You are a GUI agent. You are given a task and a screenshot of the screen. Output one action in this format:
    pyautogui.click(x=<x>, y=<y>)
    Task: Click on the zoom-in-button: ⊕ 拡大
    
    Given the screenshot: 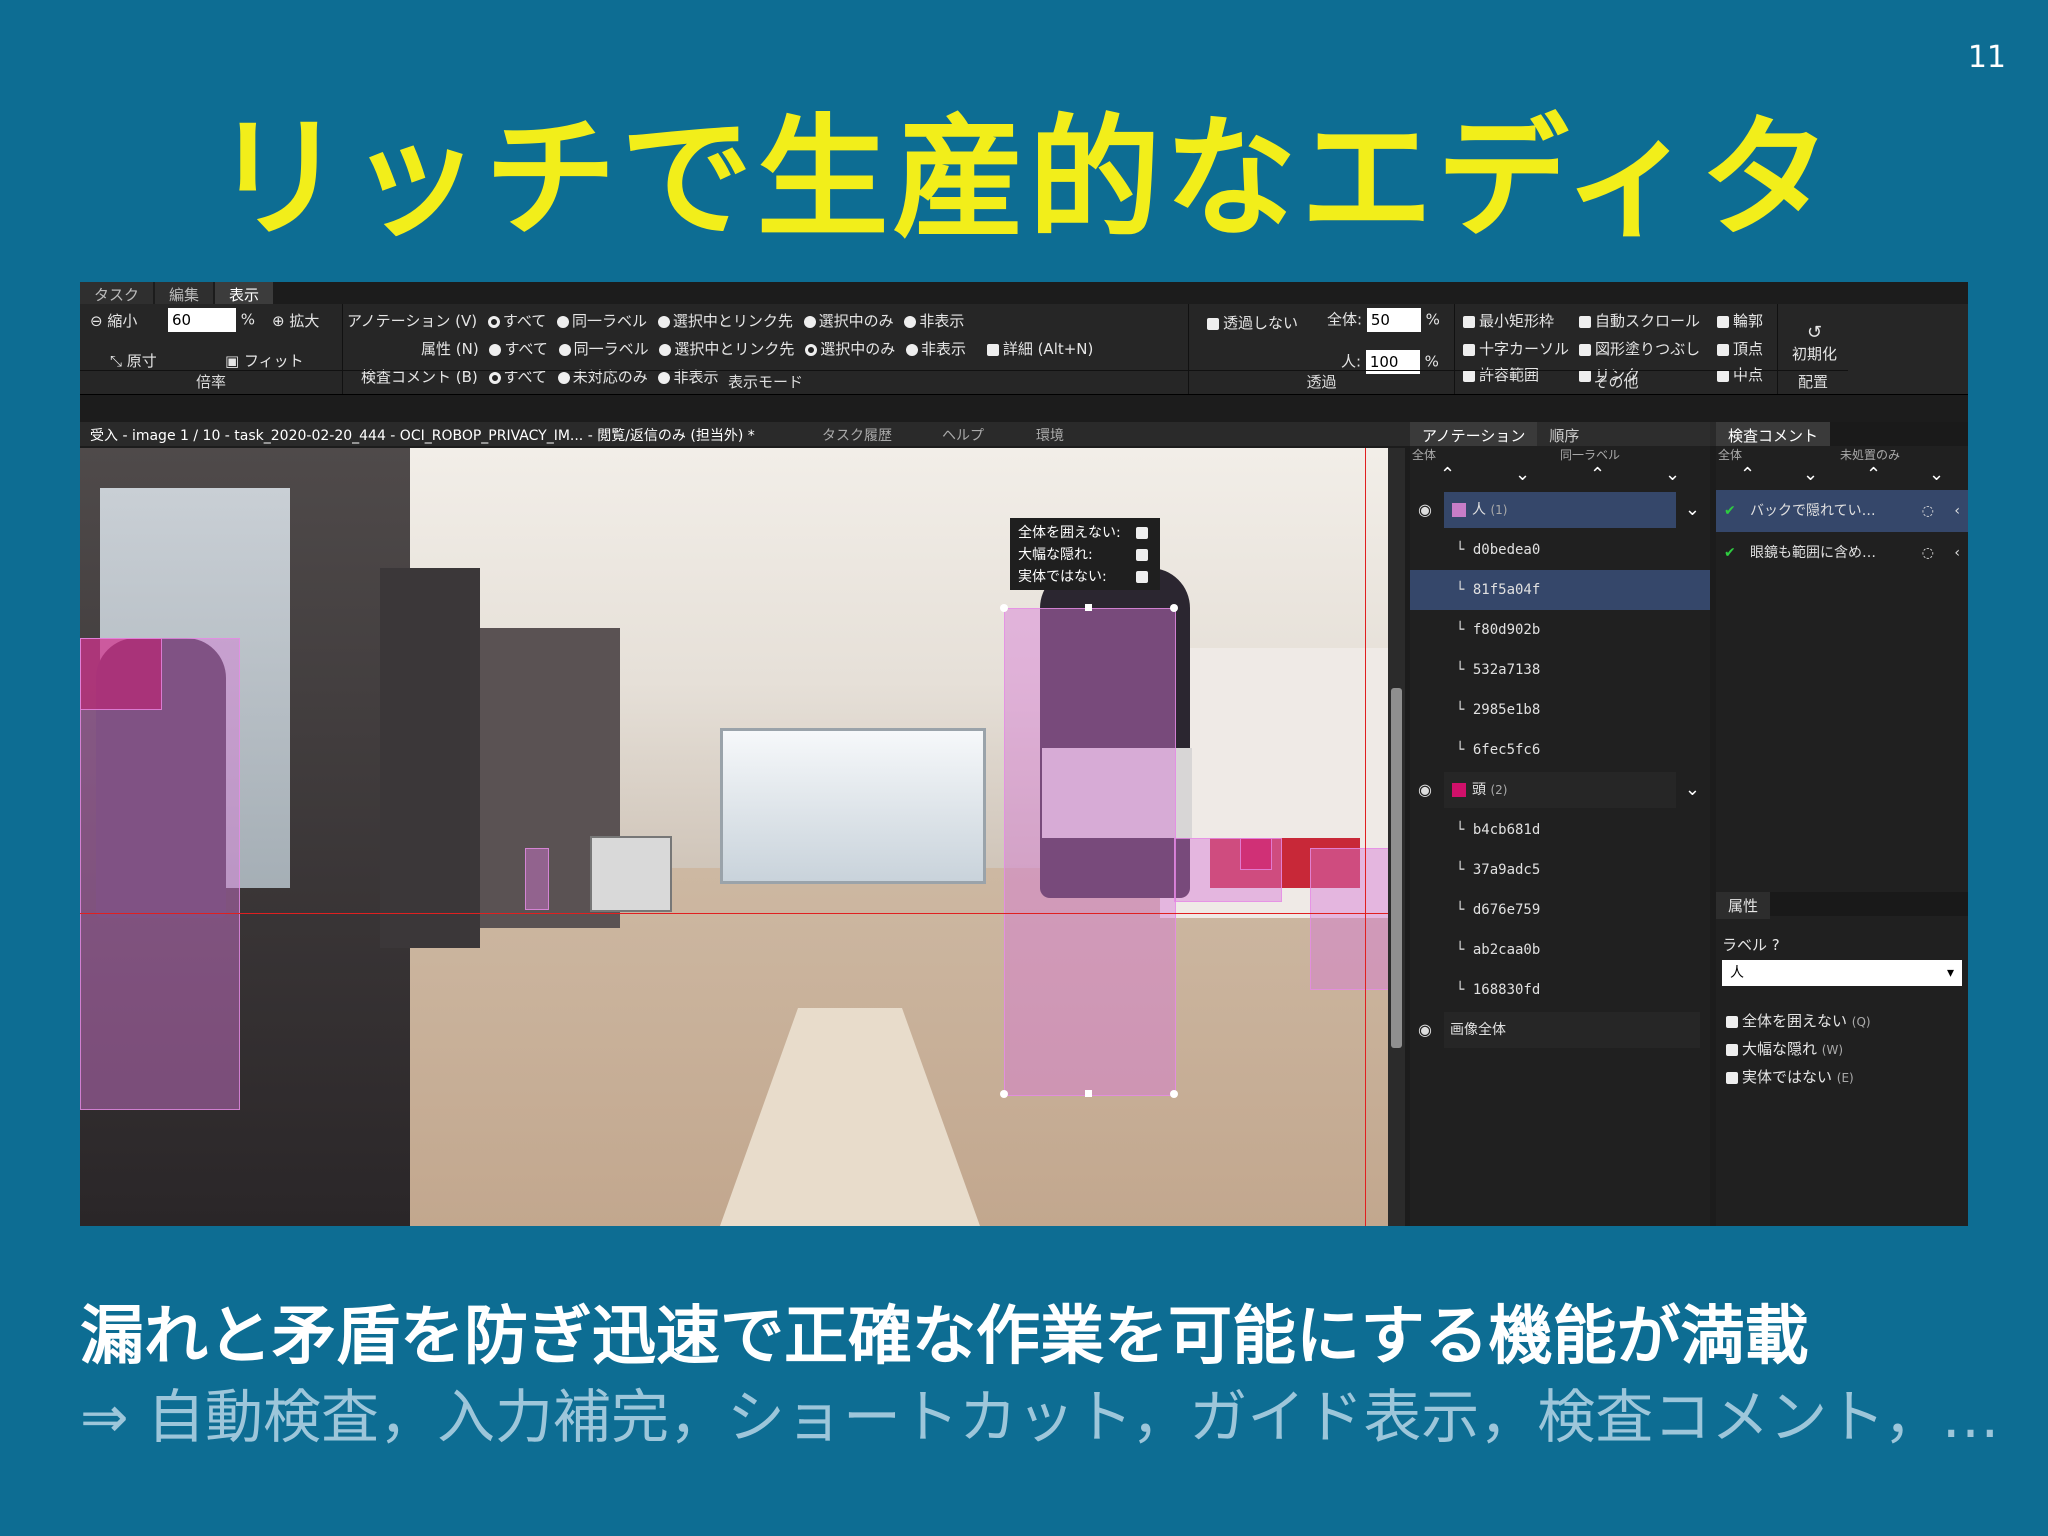 What is the action you would take?
    pyautogui.click(x=295, y=320)
    